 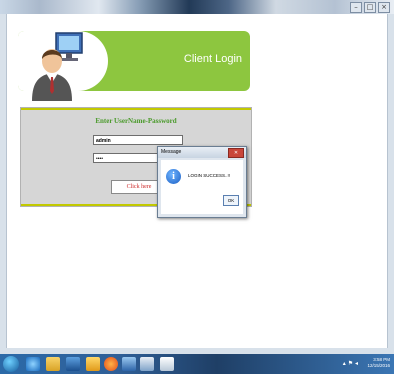 What do you see at coordinates (212, 59) in the screenshot?
I see `banner-title: Client Login` at bounding box center [212, 59].